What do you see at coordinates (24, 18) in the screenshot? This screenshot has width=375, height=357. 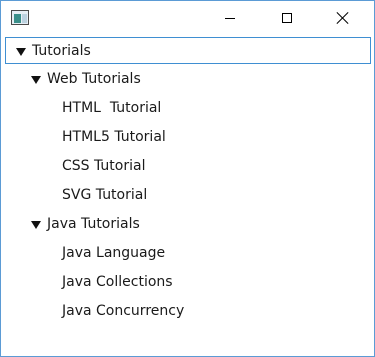 I see `app-icon-right-pane` at bounding box center [24, 18].